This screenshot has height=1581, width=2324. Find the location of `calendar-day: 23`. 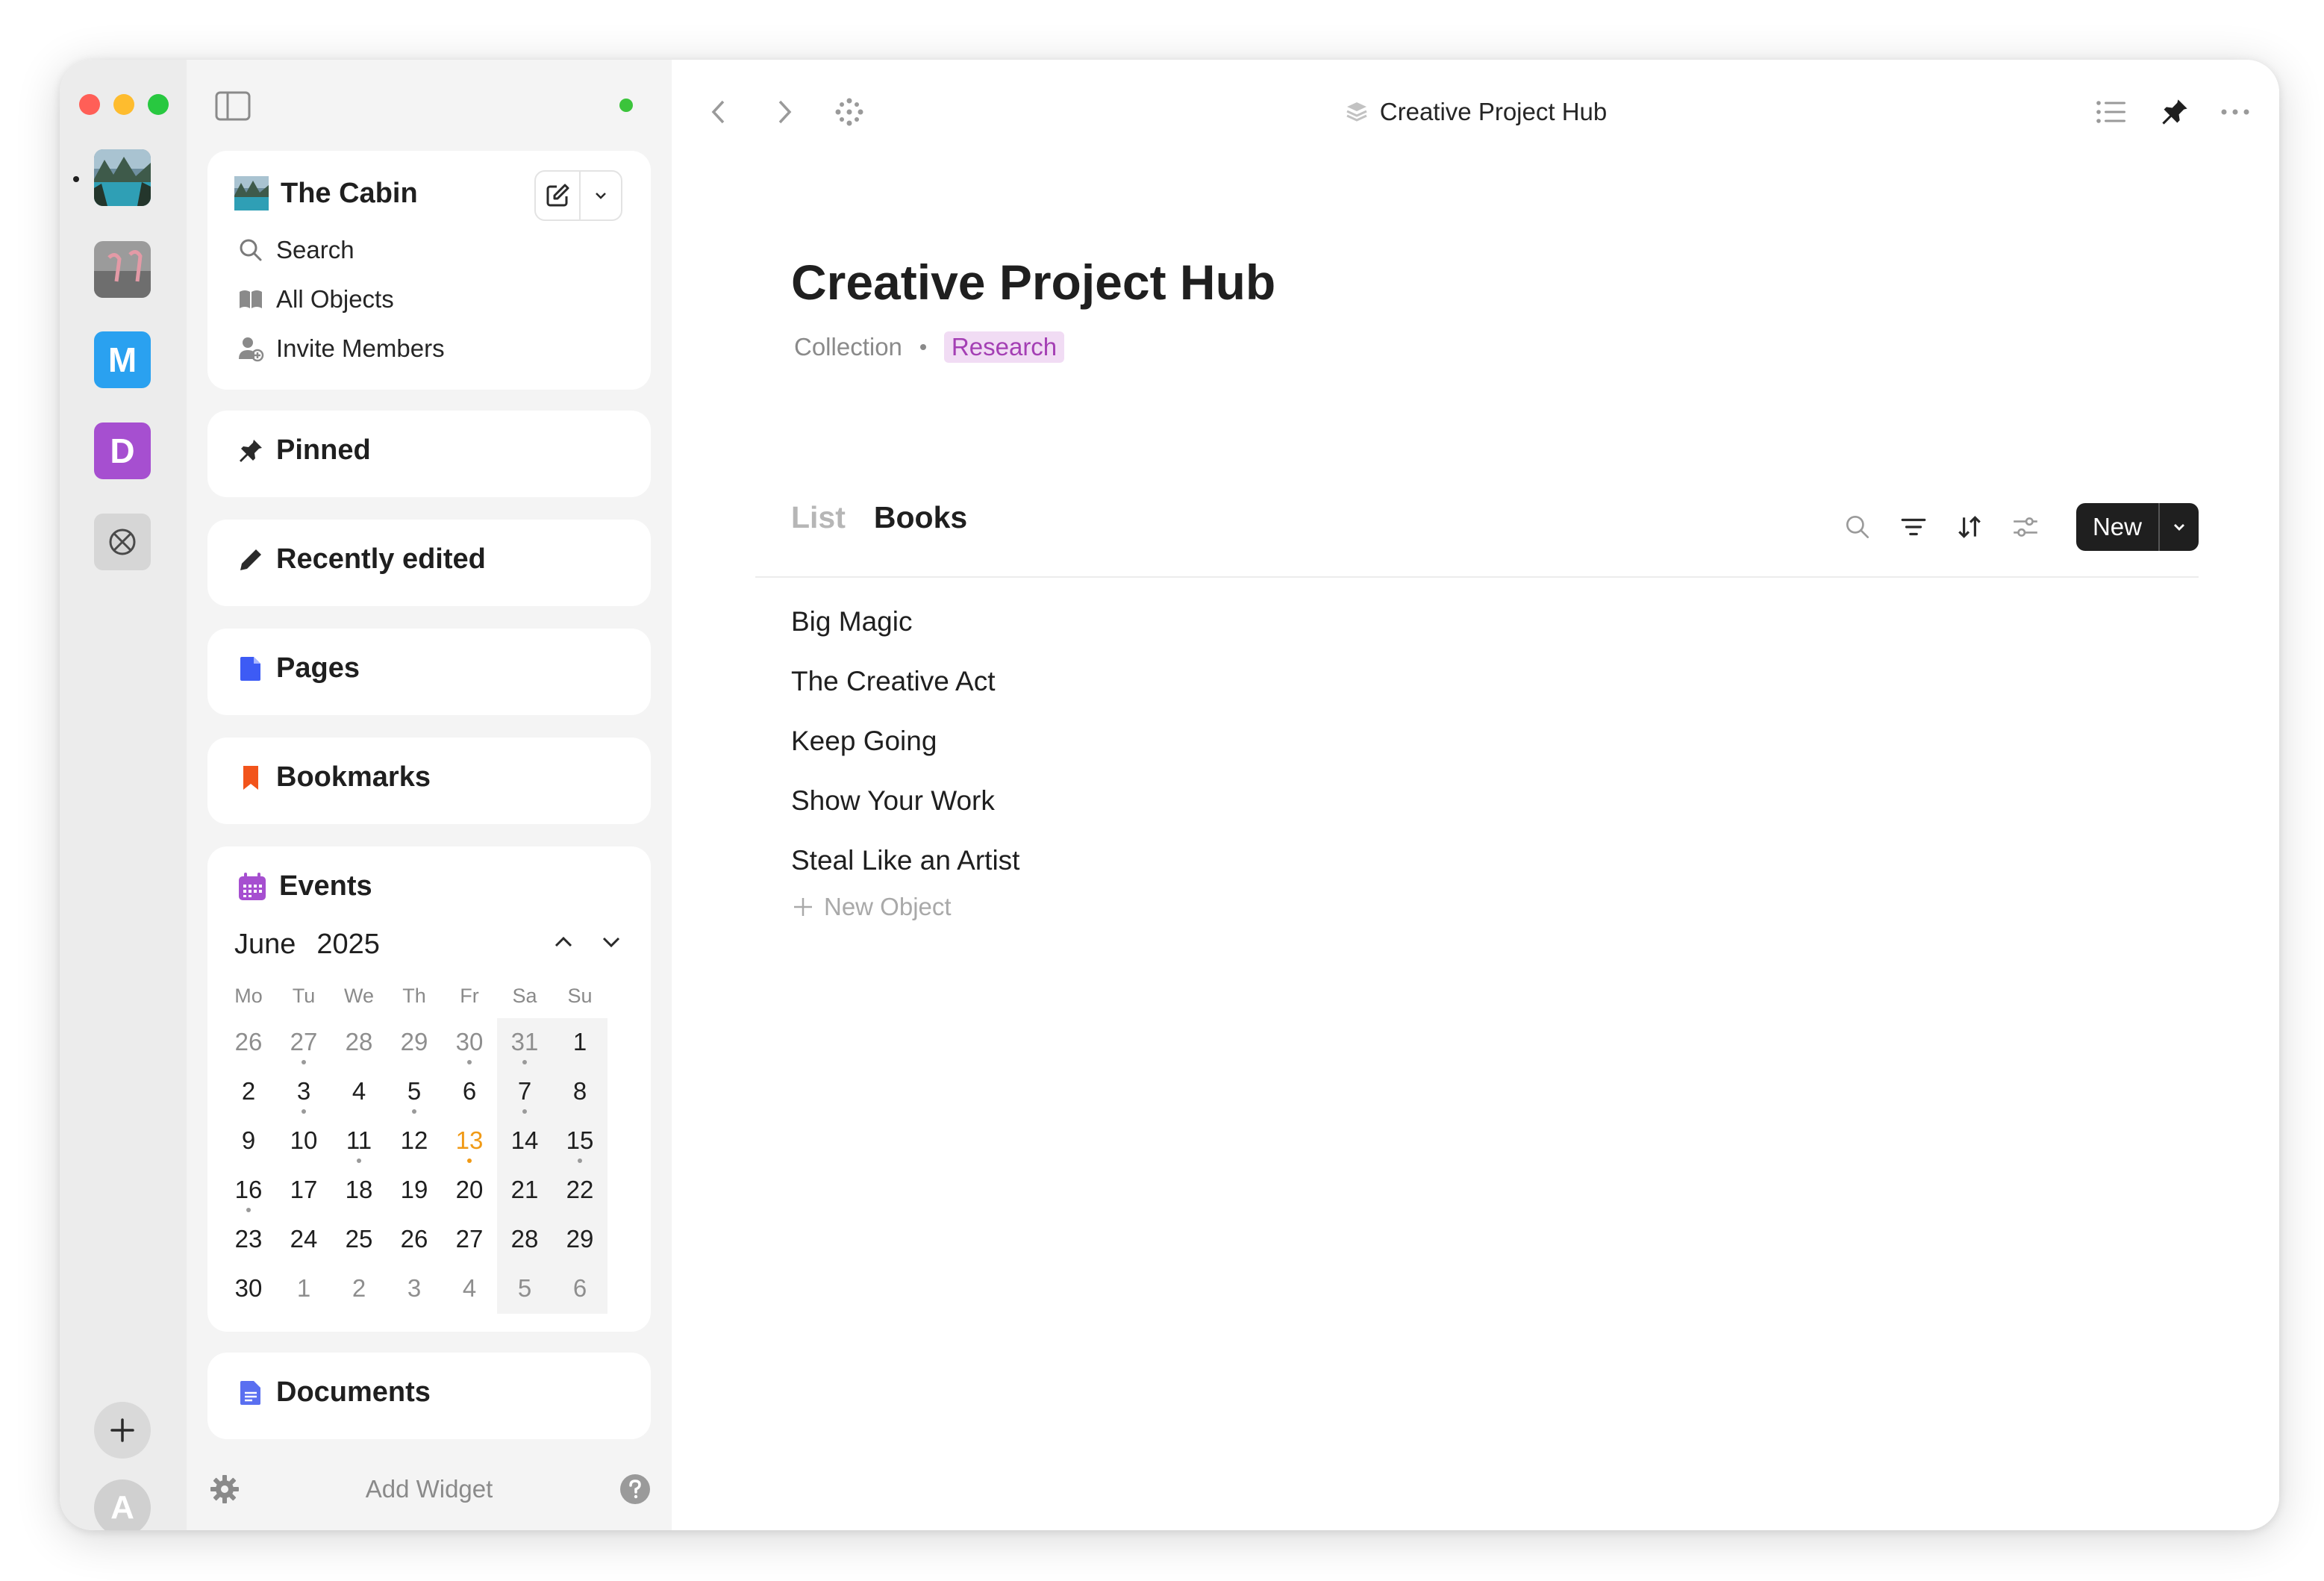

calendar-day: 23 is located at coordinates (249, 1240).